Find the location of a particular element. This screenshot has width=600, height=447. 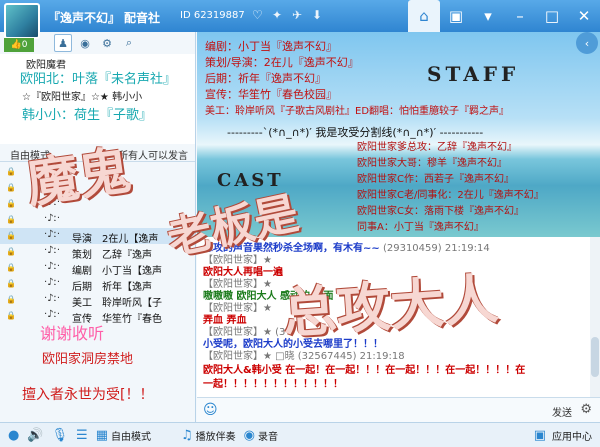

speaker-icon: 🔊 is located at coordinates (35, 435).